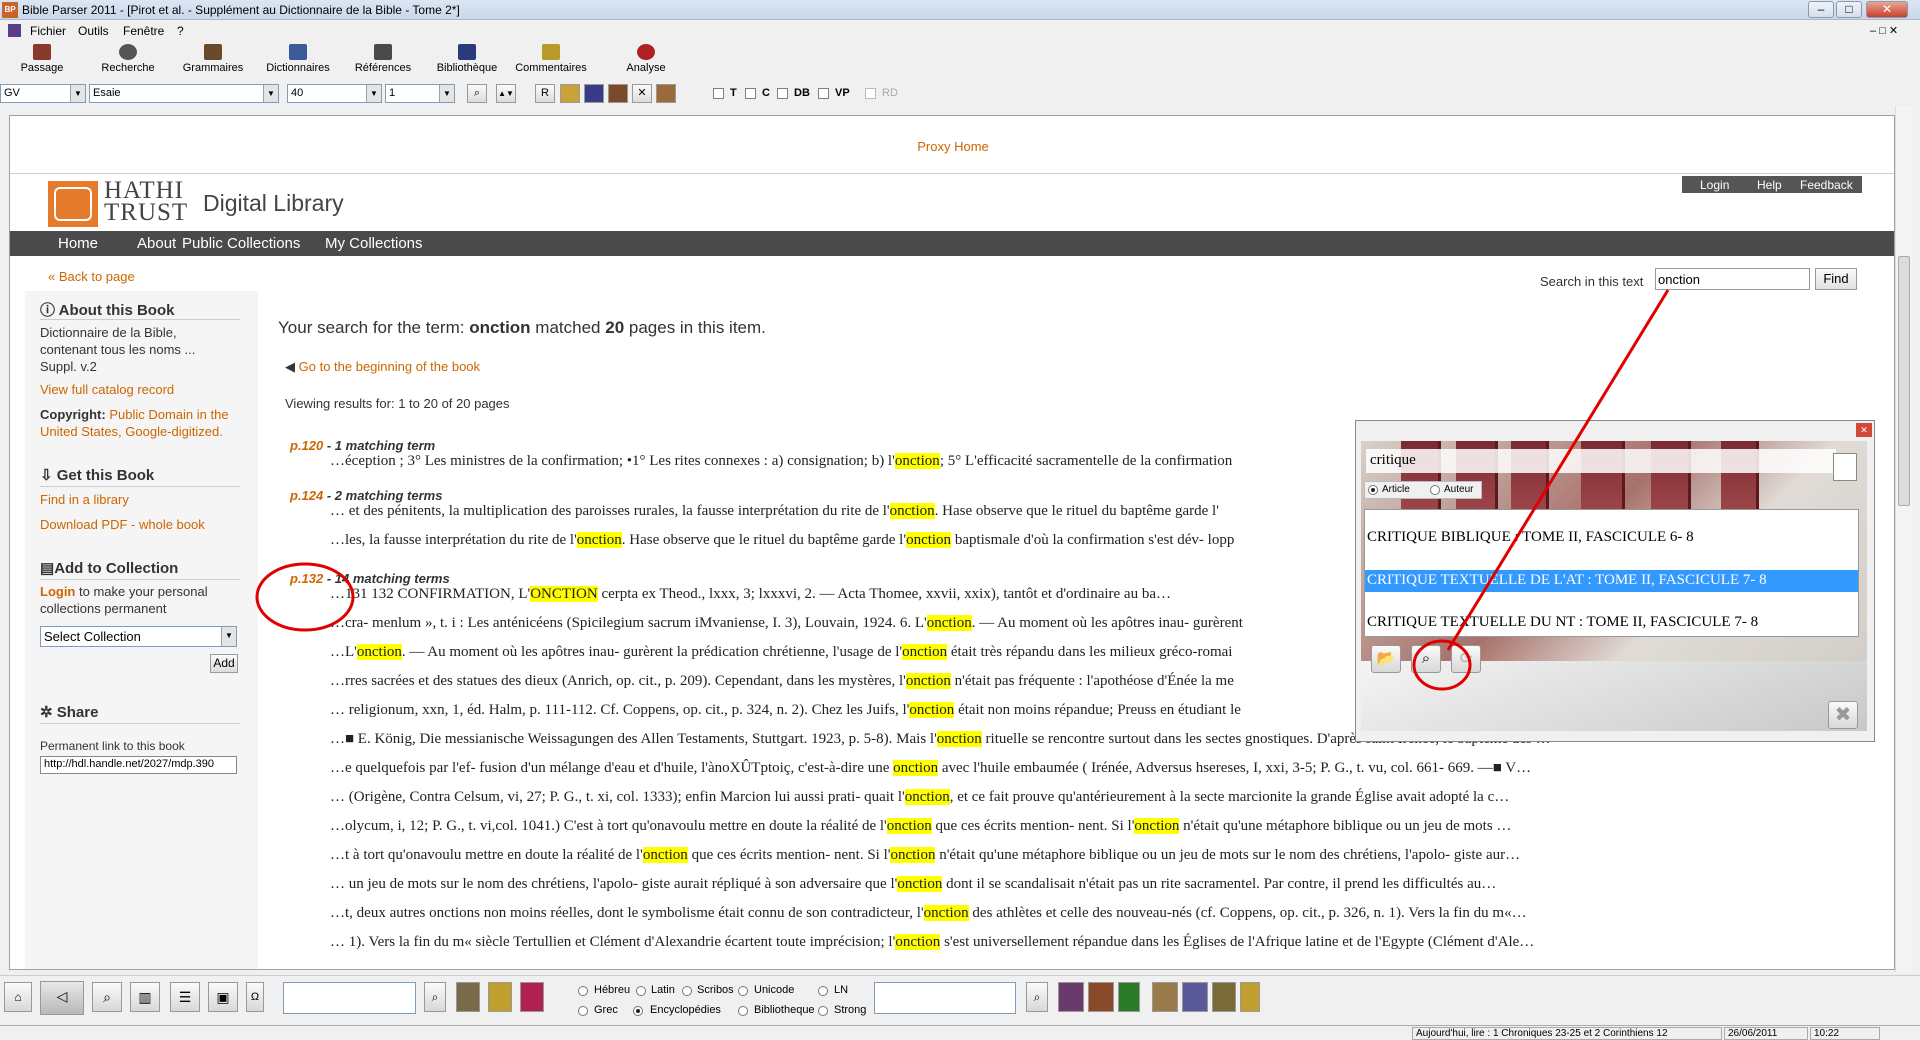 Image resolution: width=1920 pixels, height=1040 pixels. I want to click on sidebar-login-link: Login, so click(57, 591).